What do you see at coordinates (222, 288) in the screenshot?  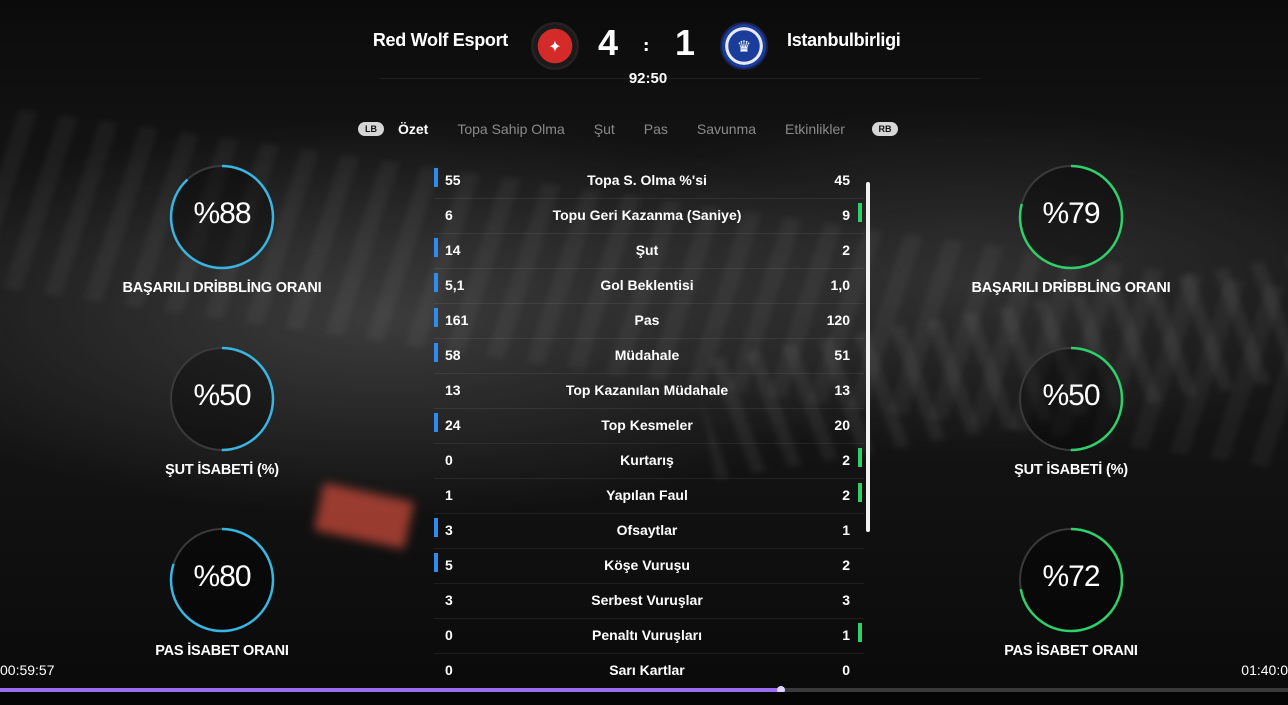 I see `home-ring-label: BAŞARILI DRİBBLİNG ORANI` at bounding box center [222, 288].